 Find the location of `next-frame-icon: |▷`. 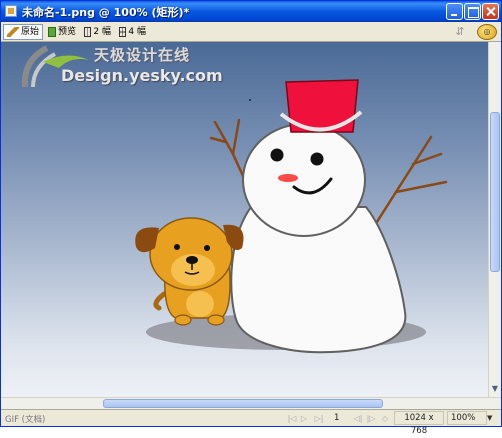

next-frame-icon: |▷ is located at coordinates (371, 418).